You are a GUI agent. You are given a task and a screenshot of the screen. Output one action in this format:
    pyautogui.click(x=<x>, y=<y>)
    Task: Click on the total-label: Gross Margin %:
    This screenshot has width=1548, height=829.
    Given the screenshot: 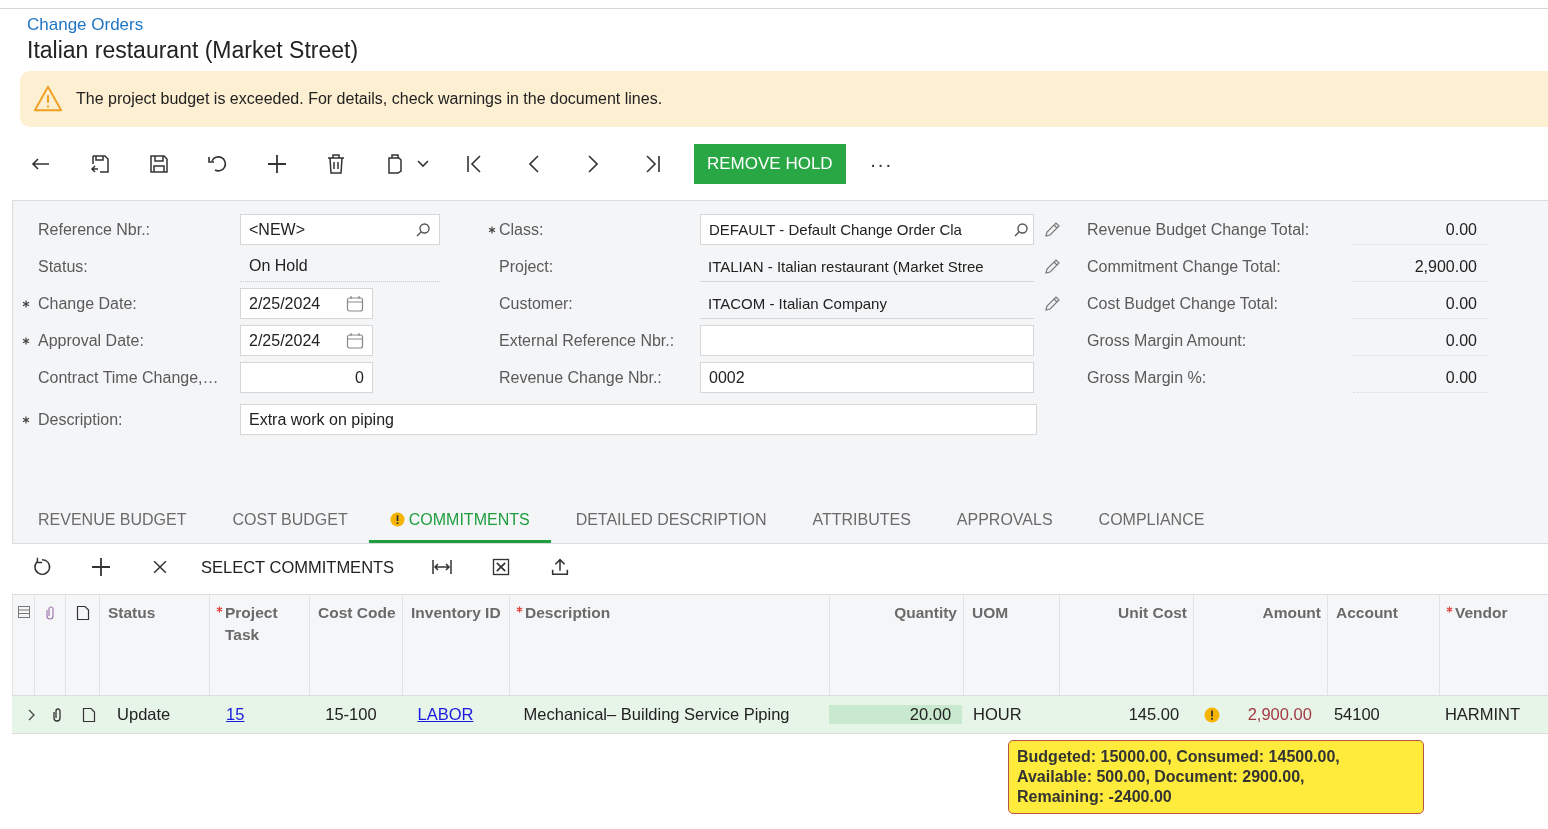 What is the action you would take?
    pyautogui.click(x=1147, y=377)
    